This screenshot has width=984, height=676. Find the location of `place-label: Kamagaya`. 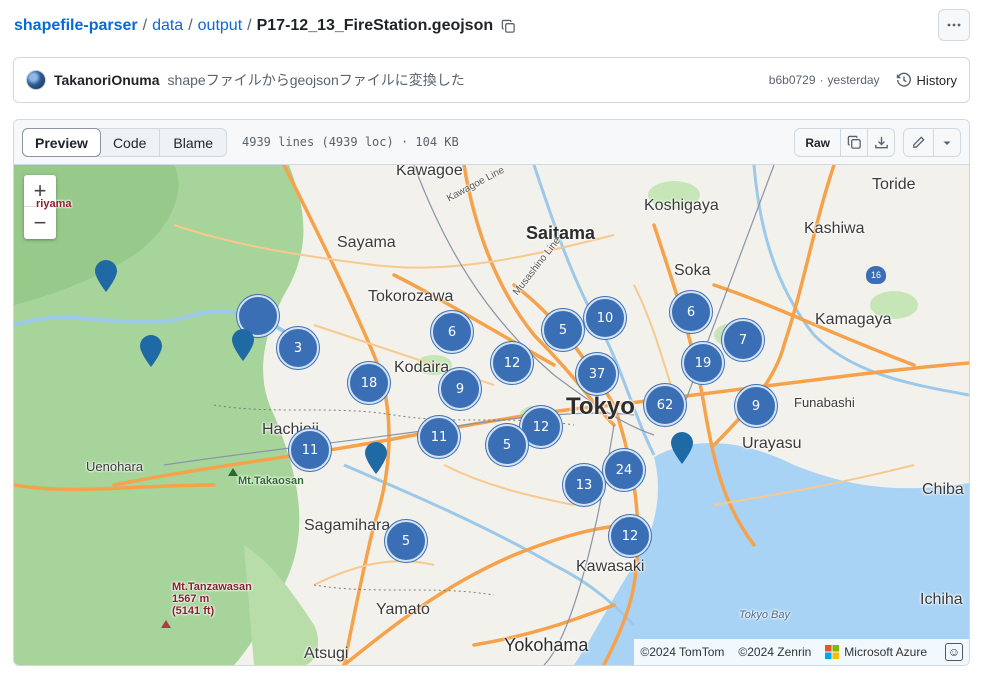

place-label: Kamagaya is located at coordinates (853, 319).